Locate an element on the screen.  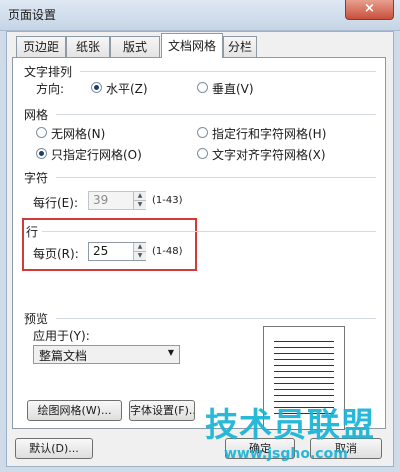
line-and-char-grid-label: 指定行和字符网格(H) is located at coordinates (269, 133).